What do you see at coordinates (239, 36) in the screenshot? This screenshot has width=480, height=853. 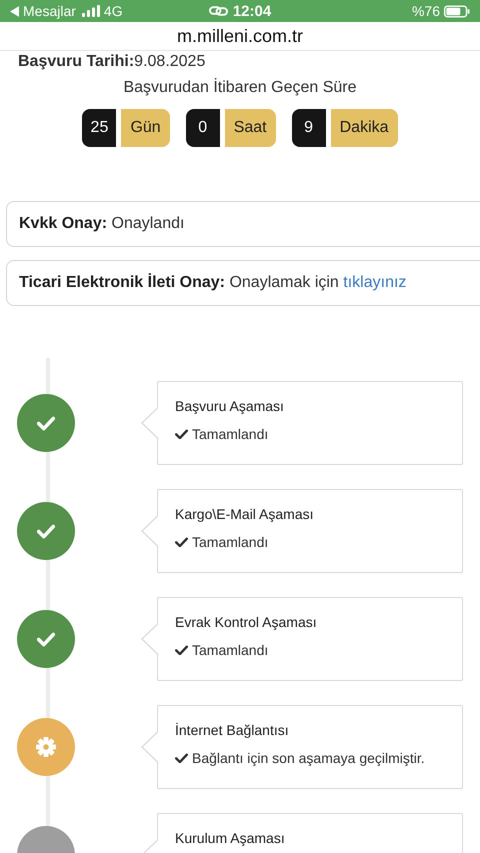 I see `url-text: m.milleni.com.tr` at bounding box center [239, 36].